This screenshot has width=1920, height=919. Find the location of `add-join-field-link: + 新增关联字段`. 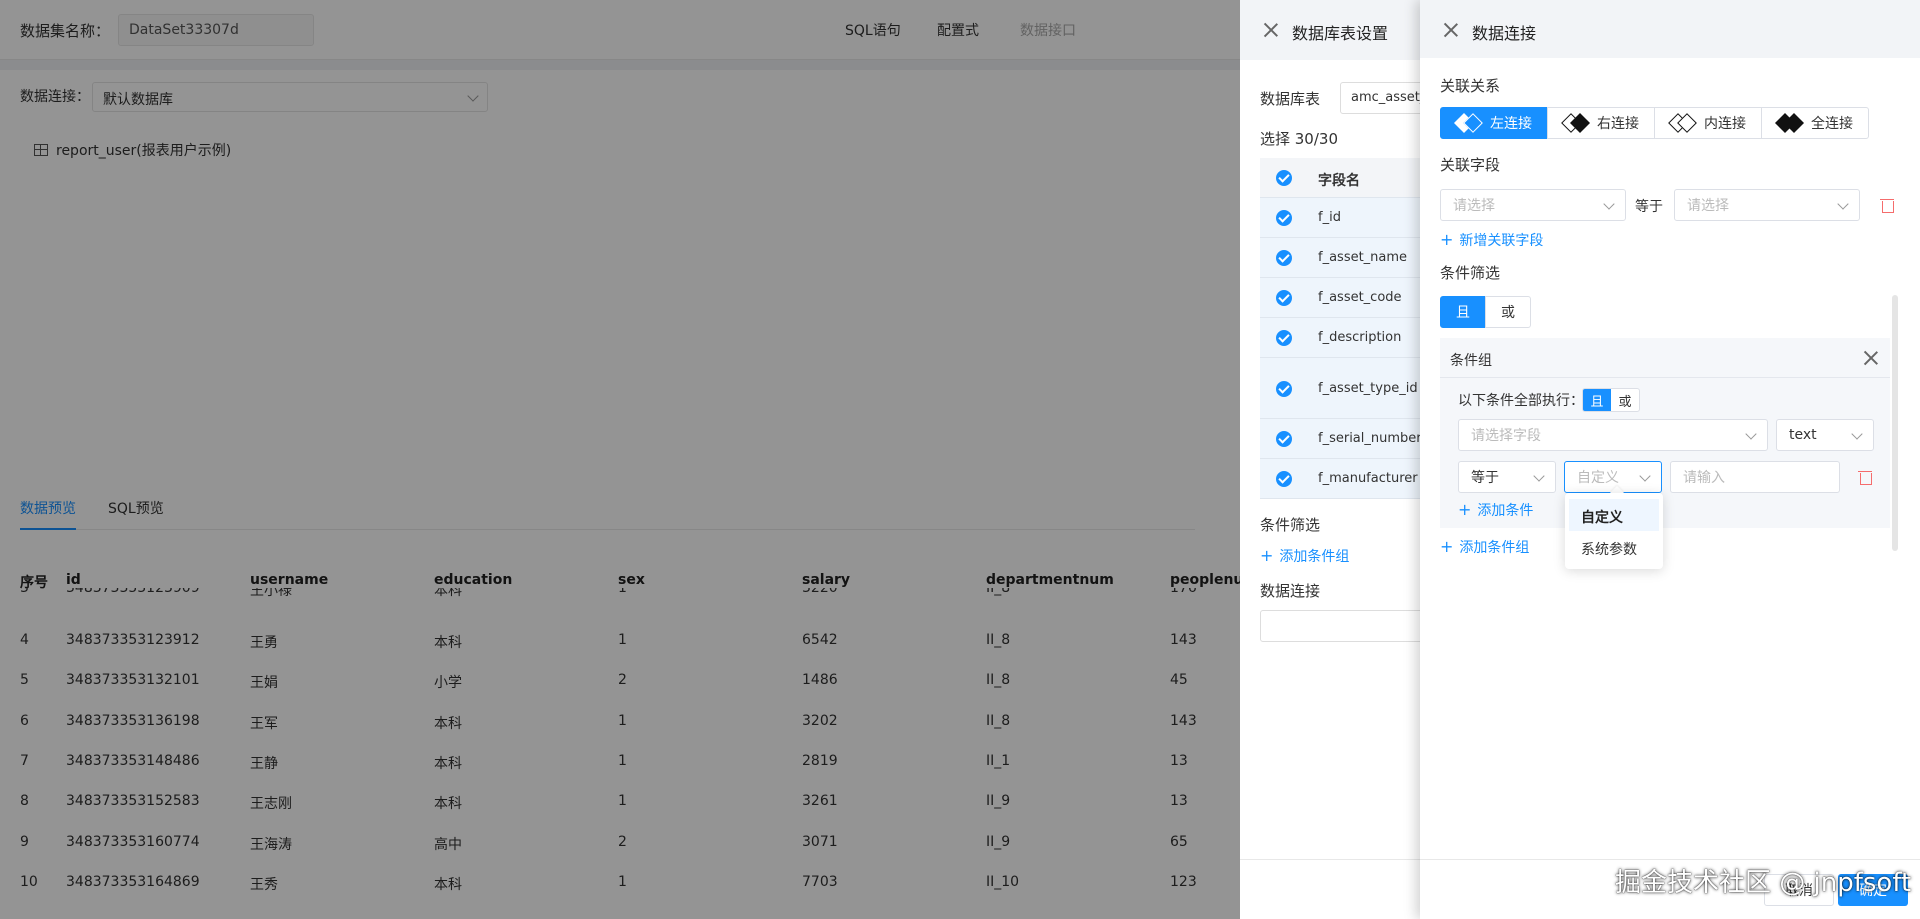

add-join-field-link: + 新增关联字段 is located at coordinates (1491, 240).